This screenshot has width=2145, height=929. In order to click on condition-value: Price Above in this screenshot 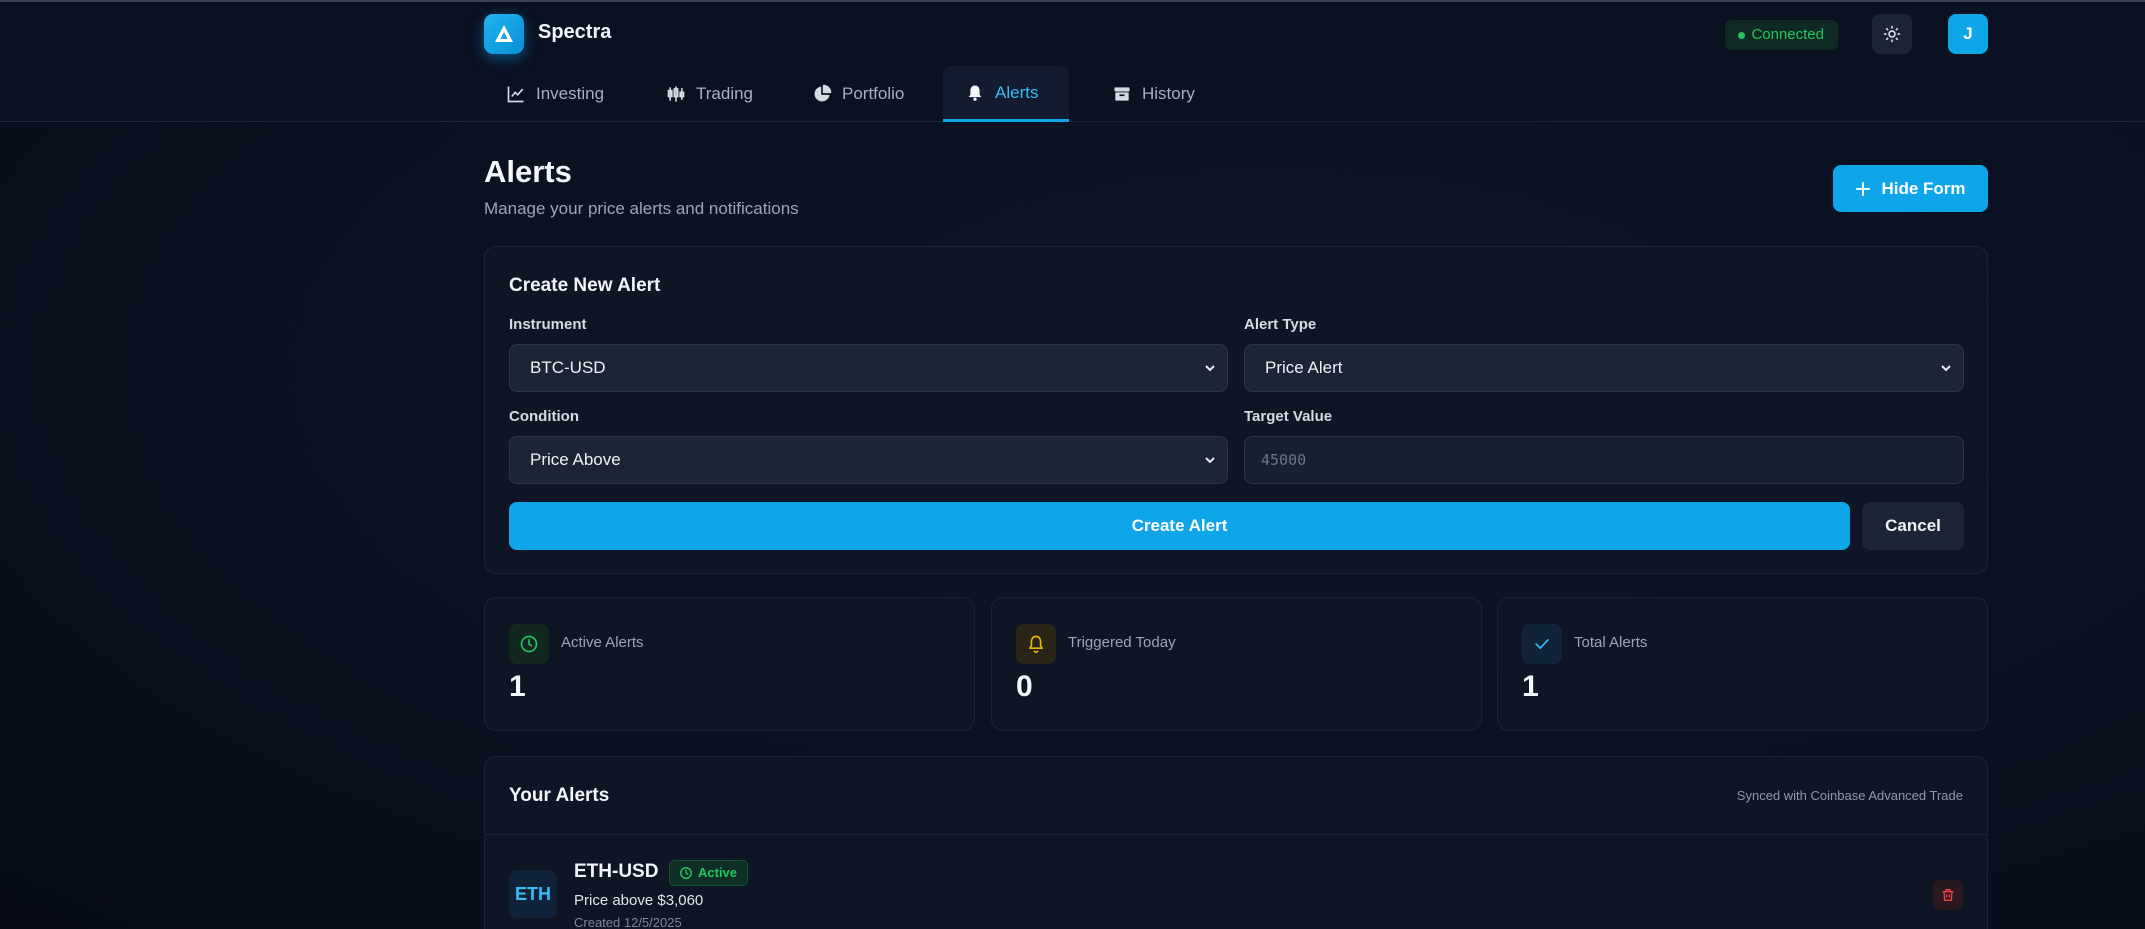, I will do `click(575, 459)`.